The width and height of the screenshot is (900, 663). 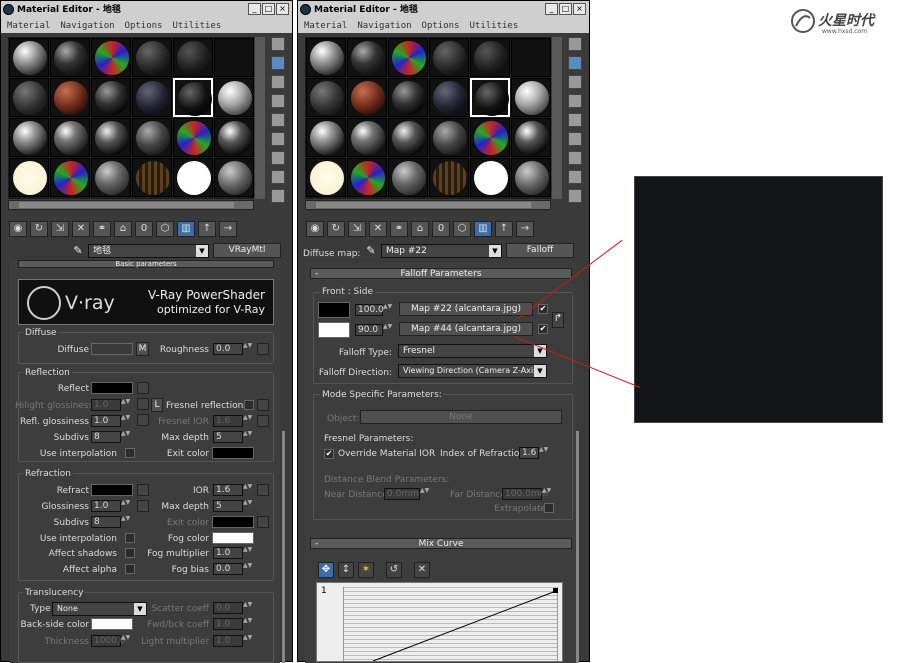 What do you see at coordinates (282, 9) in the screenshot?
I see `close-button: ×` at bounding box center [282, 9].